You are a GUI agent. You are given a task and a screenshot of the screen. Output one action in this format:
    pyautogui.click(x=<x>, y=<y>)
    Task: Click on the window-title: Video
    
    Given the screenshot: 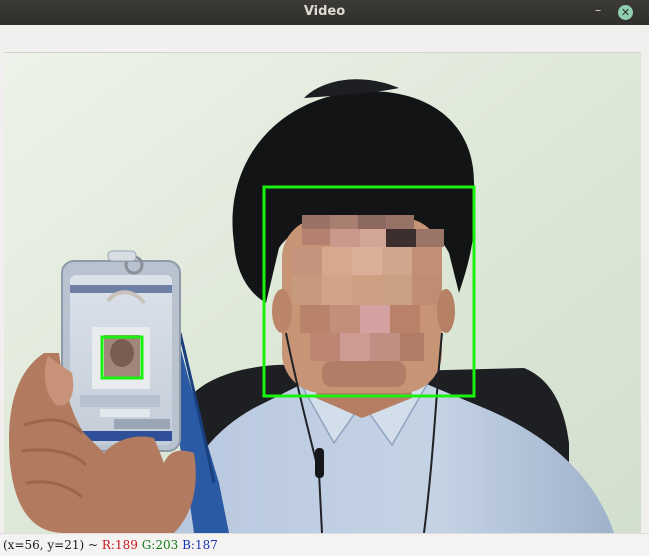 What is the action you would take?
    pyautogui.click(x=324, y=11)
    